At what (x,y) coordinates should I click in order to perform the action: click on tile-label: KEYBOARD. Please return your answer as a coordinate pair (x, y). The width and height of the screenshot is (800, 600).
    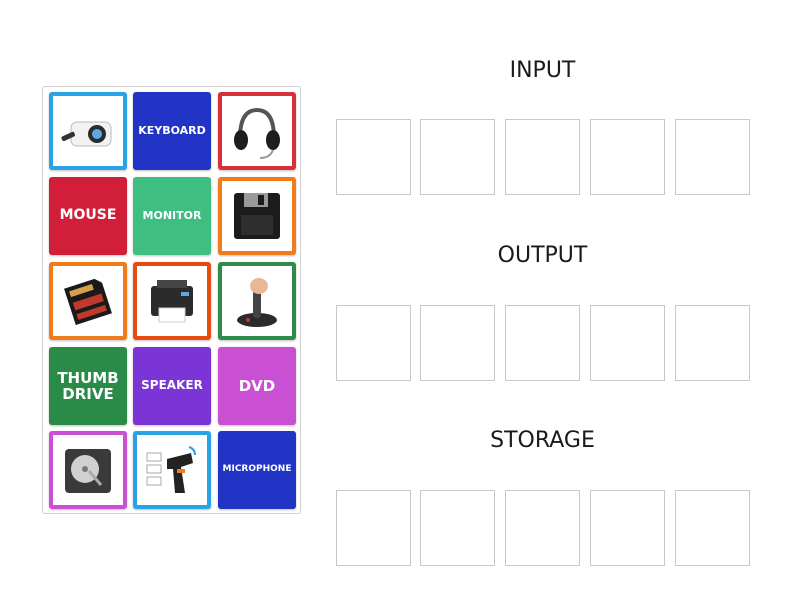
    Looking at the image, I should click on (172, 130).